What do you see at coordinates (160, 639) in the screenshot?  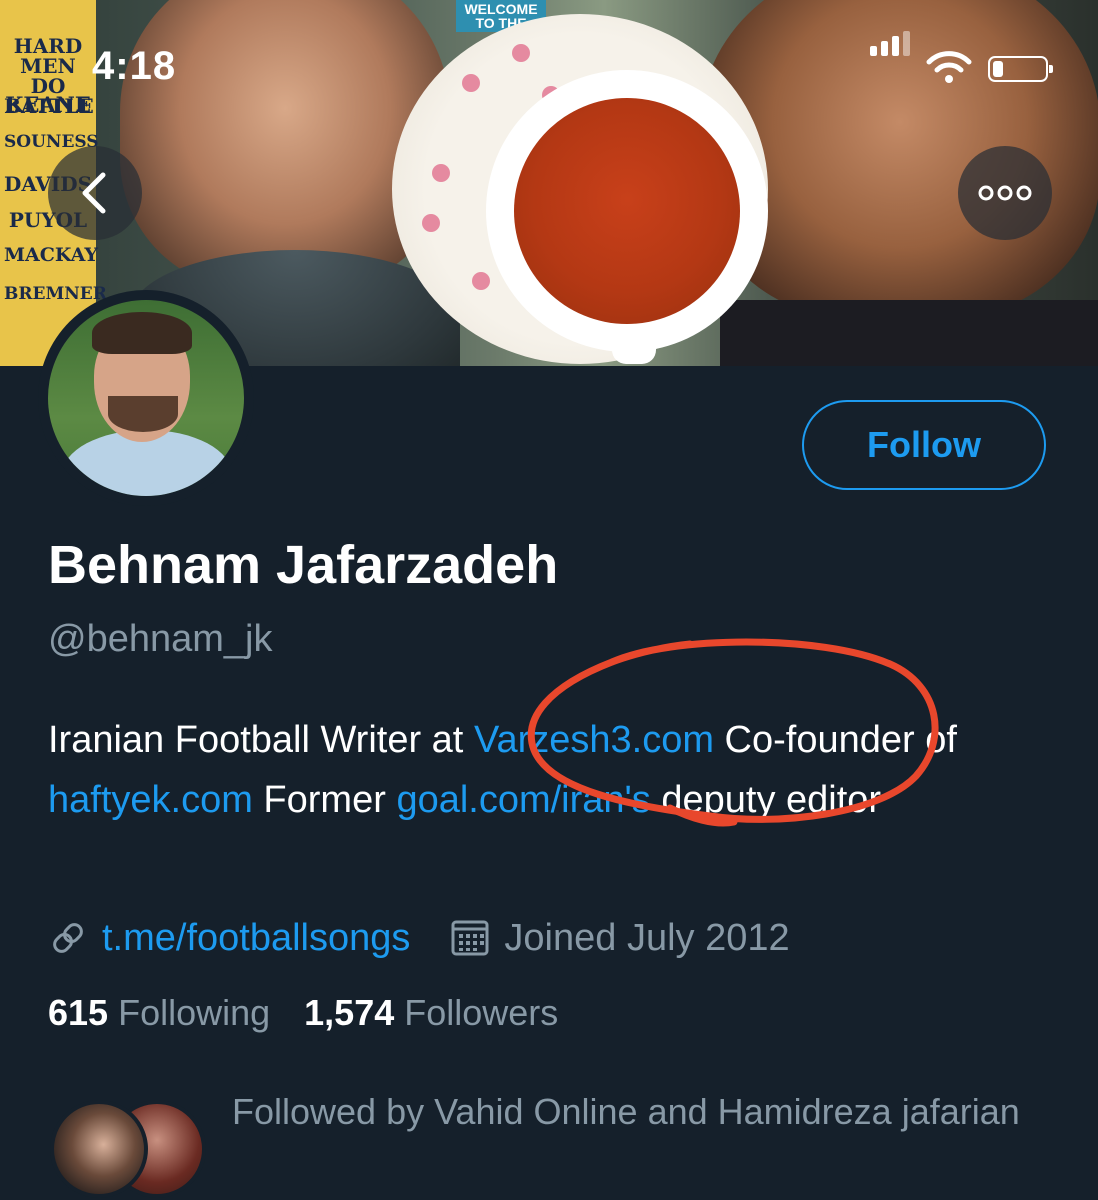 I see `user-handle: @behnam_jk` at bounding box center [160, 639].